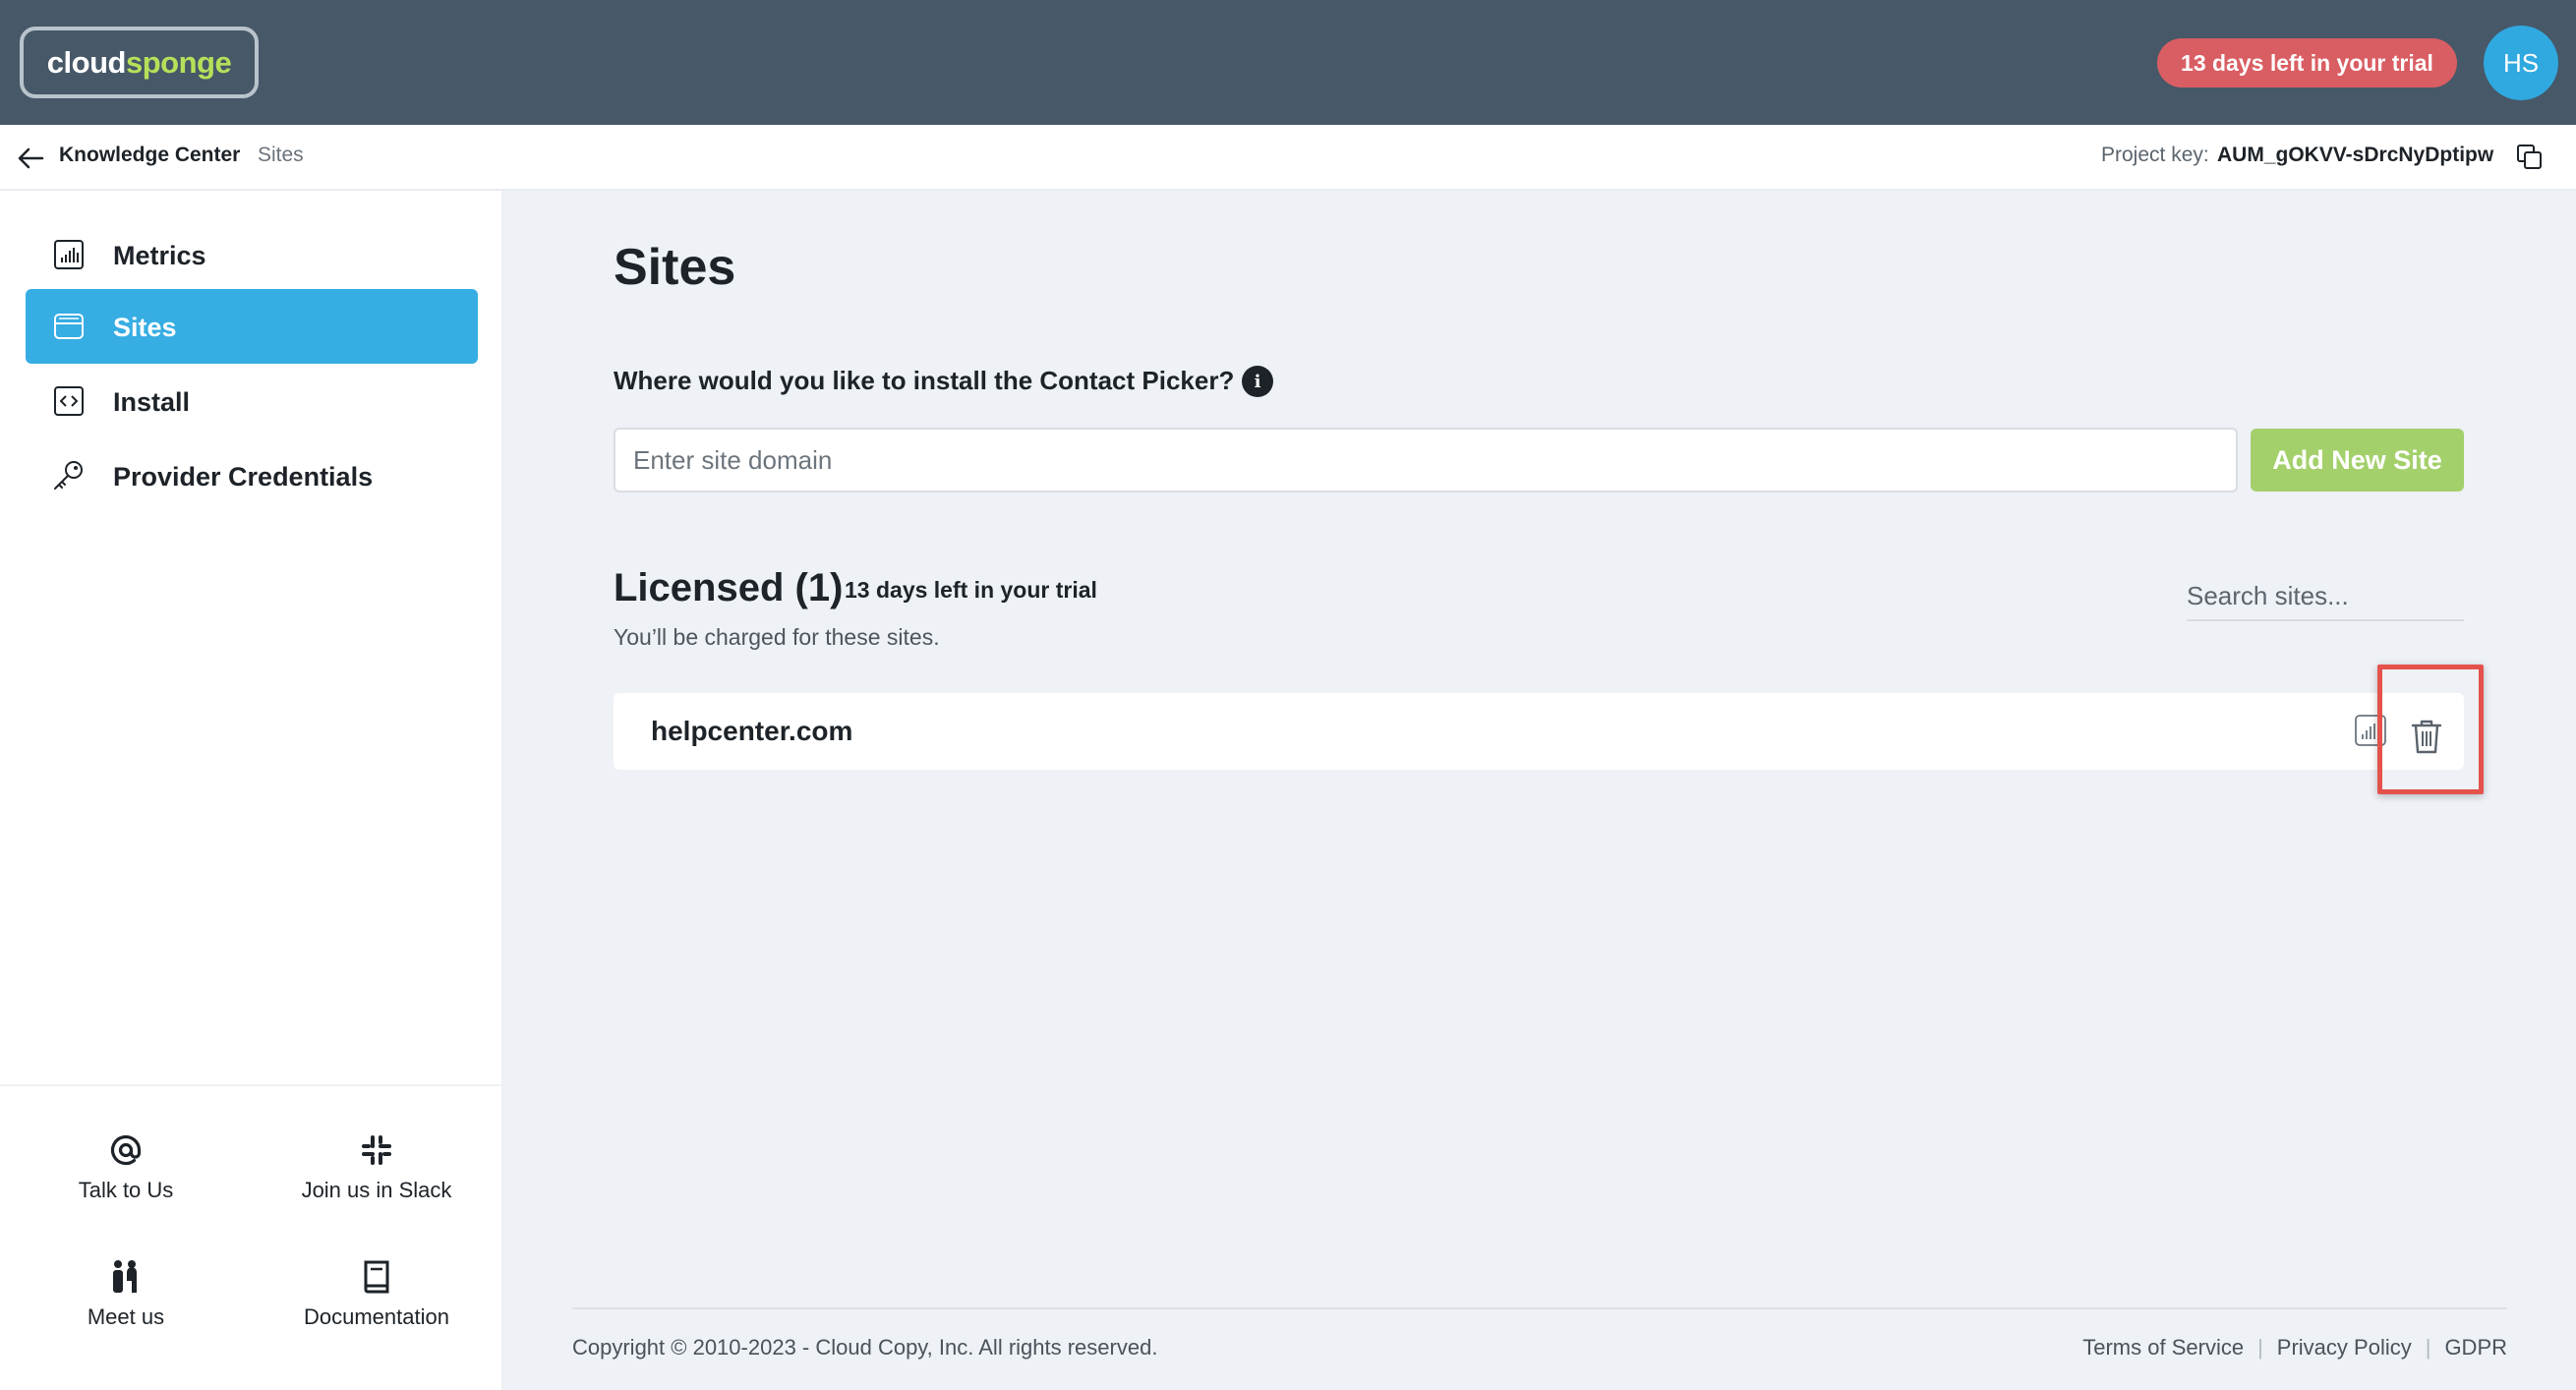 This screenshot has height=1390, width=2576. Describe the element at coordinates (152, 402) in the screenshot. I see `sidebar-item-label: Install` at that location.